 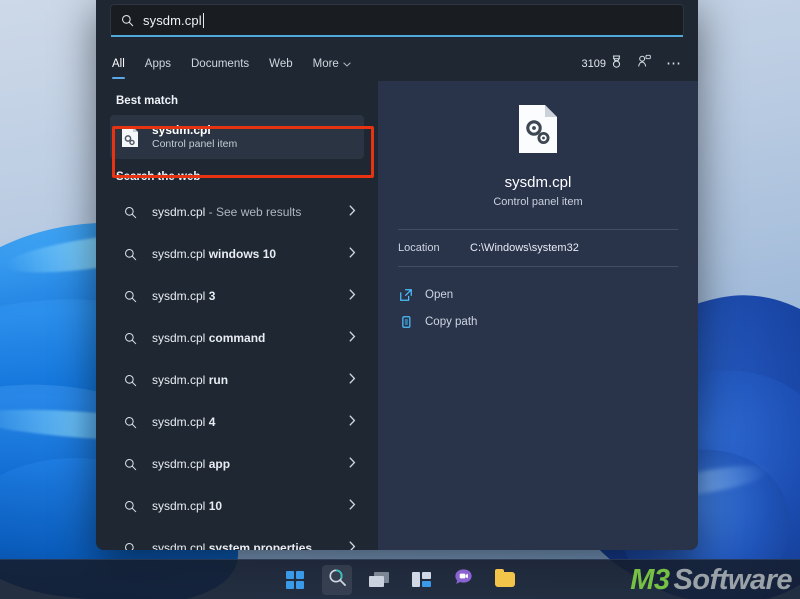 I want to click on taskbar-start-button, so click(x=295, y=580).